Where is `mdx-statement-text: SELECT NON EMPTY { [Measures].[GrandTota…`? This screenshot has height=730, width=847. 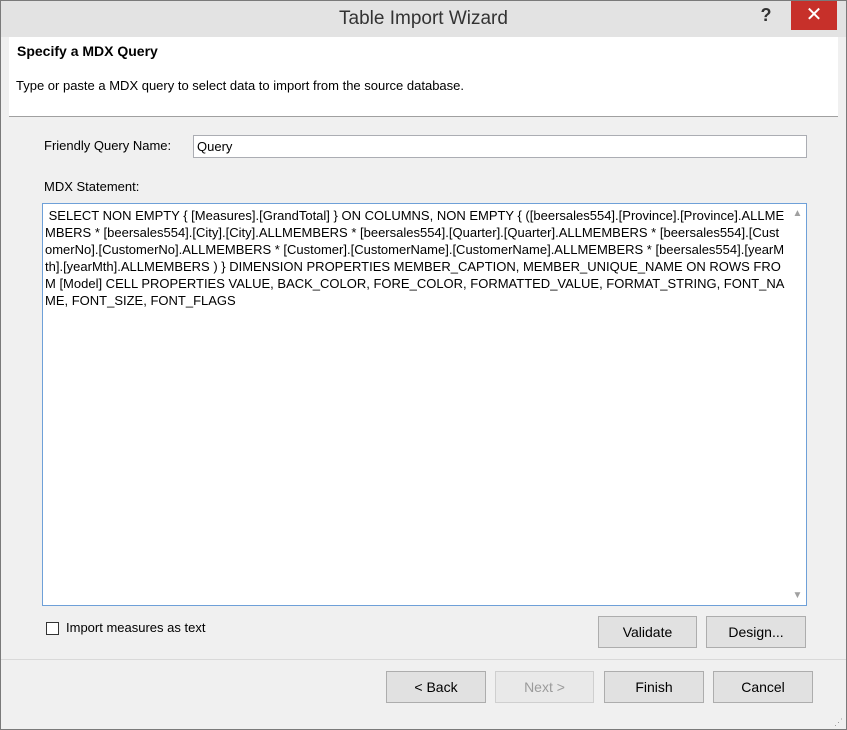 mdx-statement-text: SELECT NON EMPTY { [Measures].[GrandTota… is located at coordinates (415, 258).